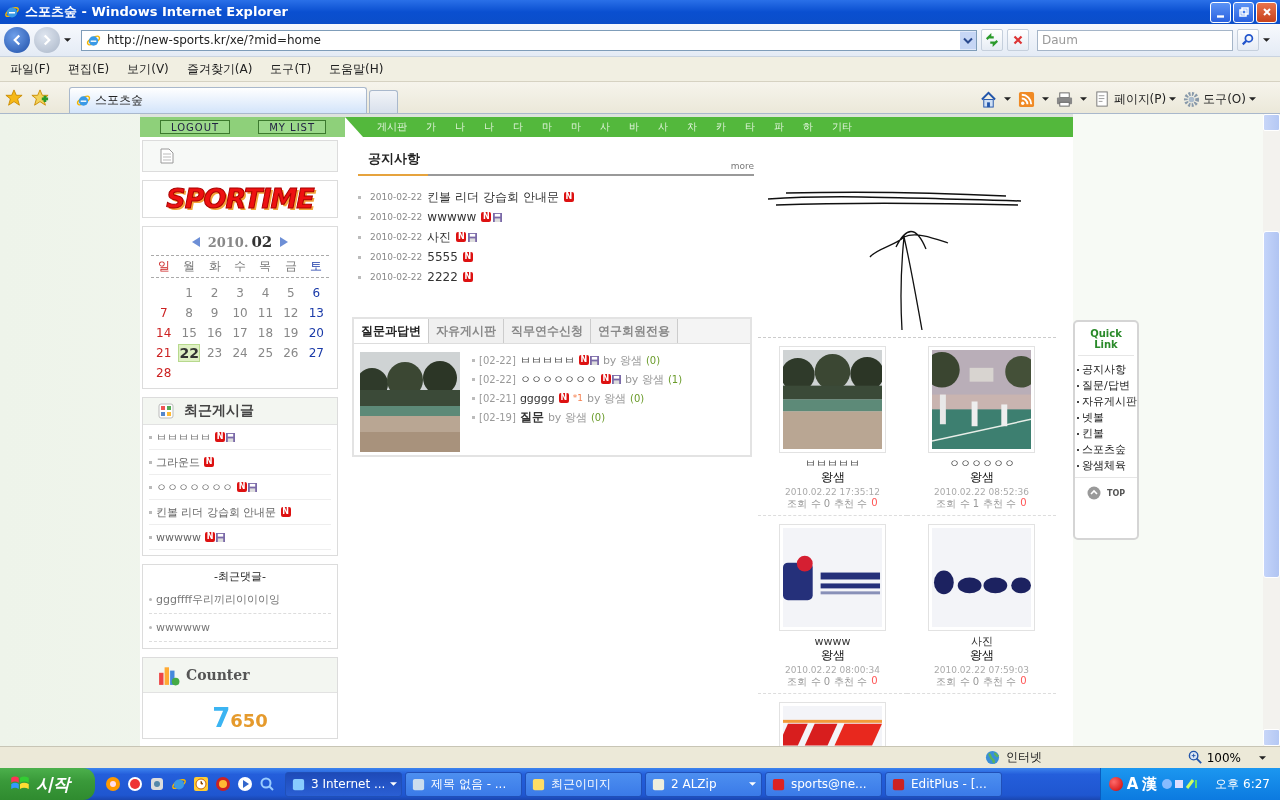 The height and width of the screenshot is (800, 1280). What do you see at coordinates (1135, 40) in the screenshot?
I see `search-field: Daum` at bounding box center [1135, 40].